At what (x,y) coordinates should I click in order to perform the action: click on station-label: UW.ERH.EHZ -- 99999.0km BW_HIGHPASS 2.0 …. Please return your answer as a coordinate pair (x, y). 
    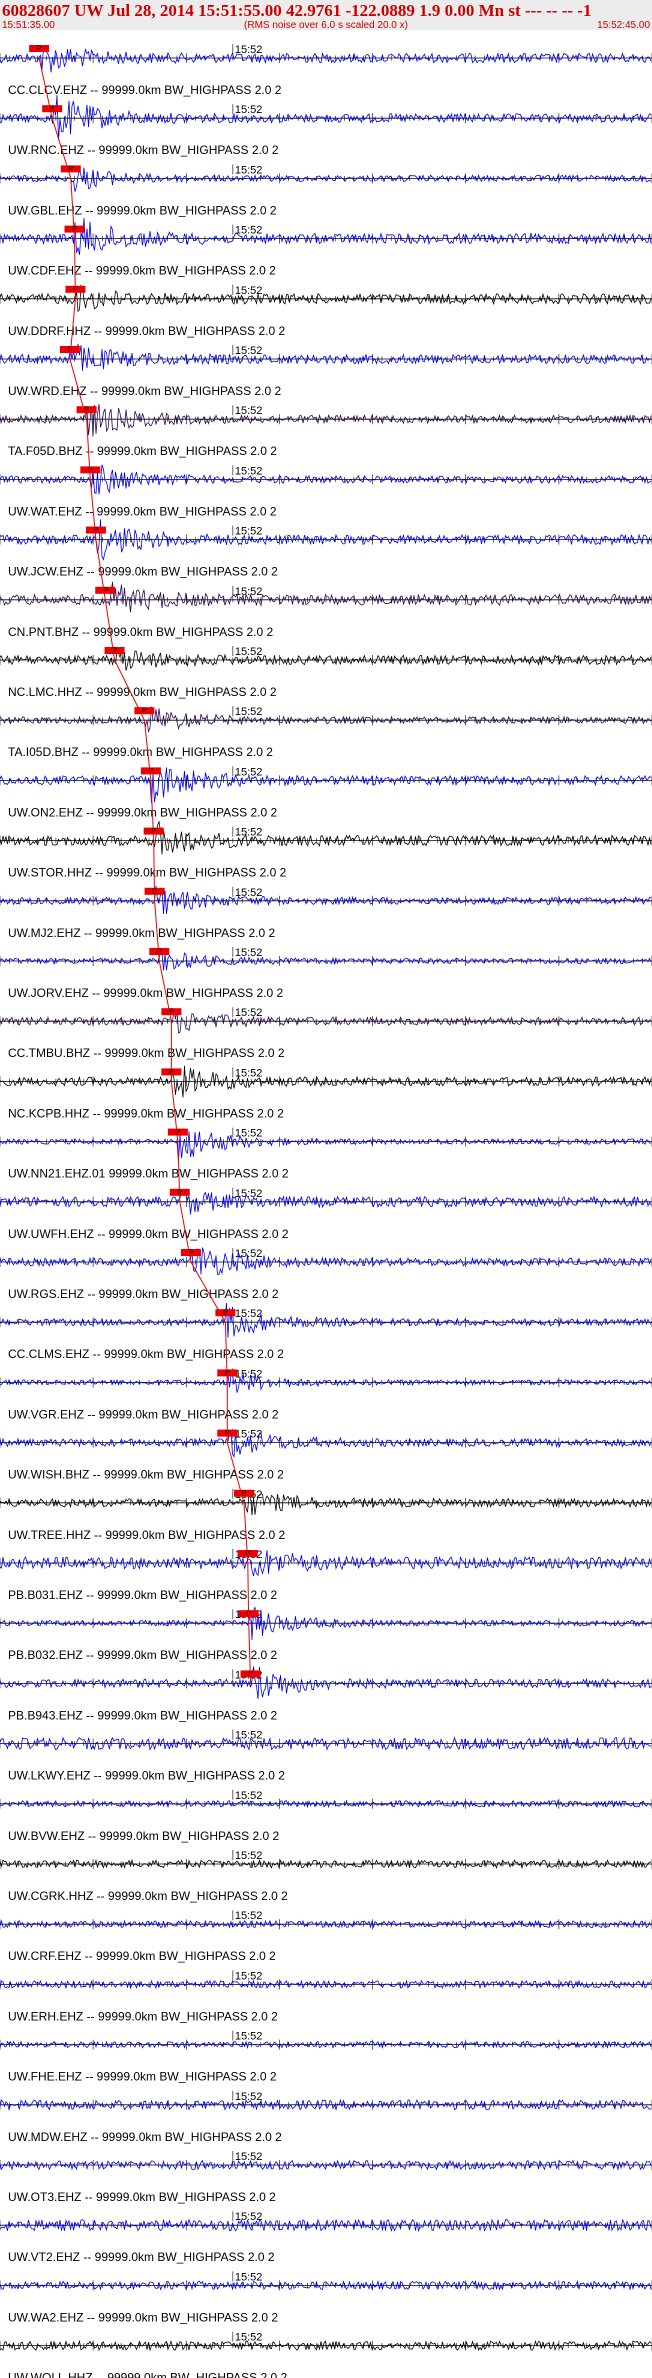
    Looking at the image, I should click on (143, 2016).